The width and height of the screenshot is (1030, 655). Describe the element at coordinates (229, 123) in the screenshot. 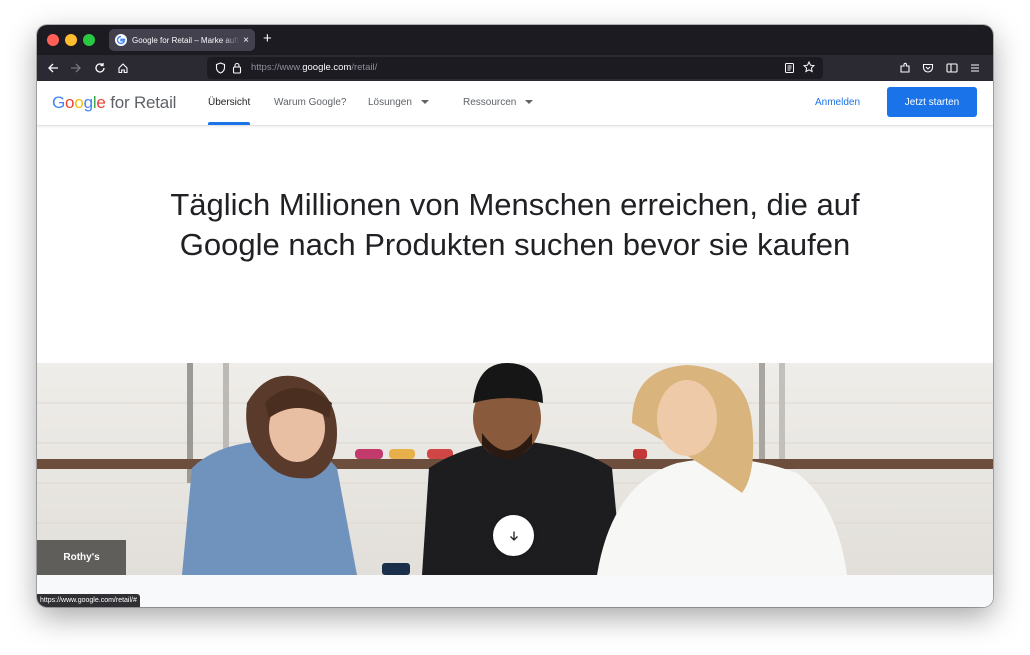

I see `active-nav-indicator` at that location.